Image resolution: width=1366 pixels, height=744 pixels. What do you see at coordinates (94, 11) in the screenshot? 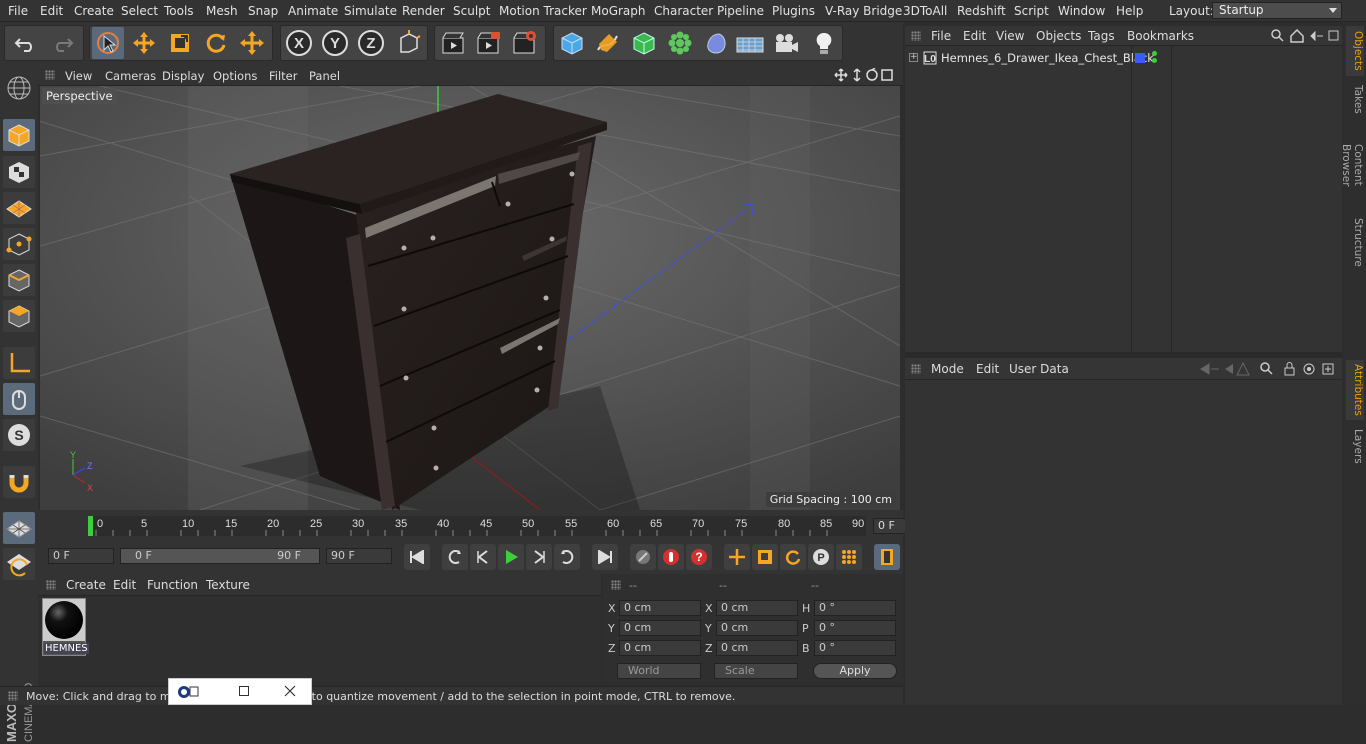
I see `menu-create: Create` at bounding box center [94, 11].